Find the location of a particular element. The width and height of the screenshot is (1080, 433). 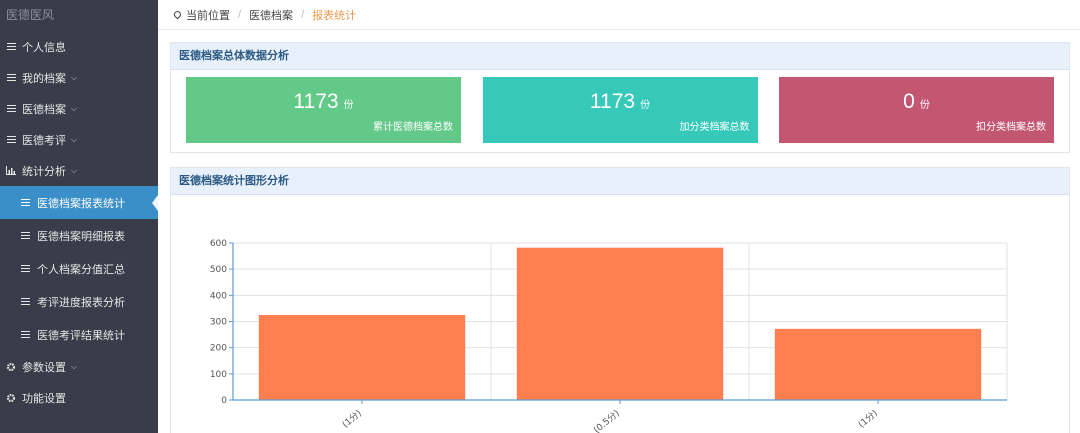

stat-caption: 扣分类档案总数 is located at coordinates (1011, 127).